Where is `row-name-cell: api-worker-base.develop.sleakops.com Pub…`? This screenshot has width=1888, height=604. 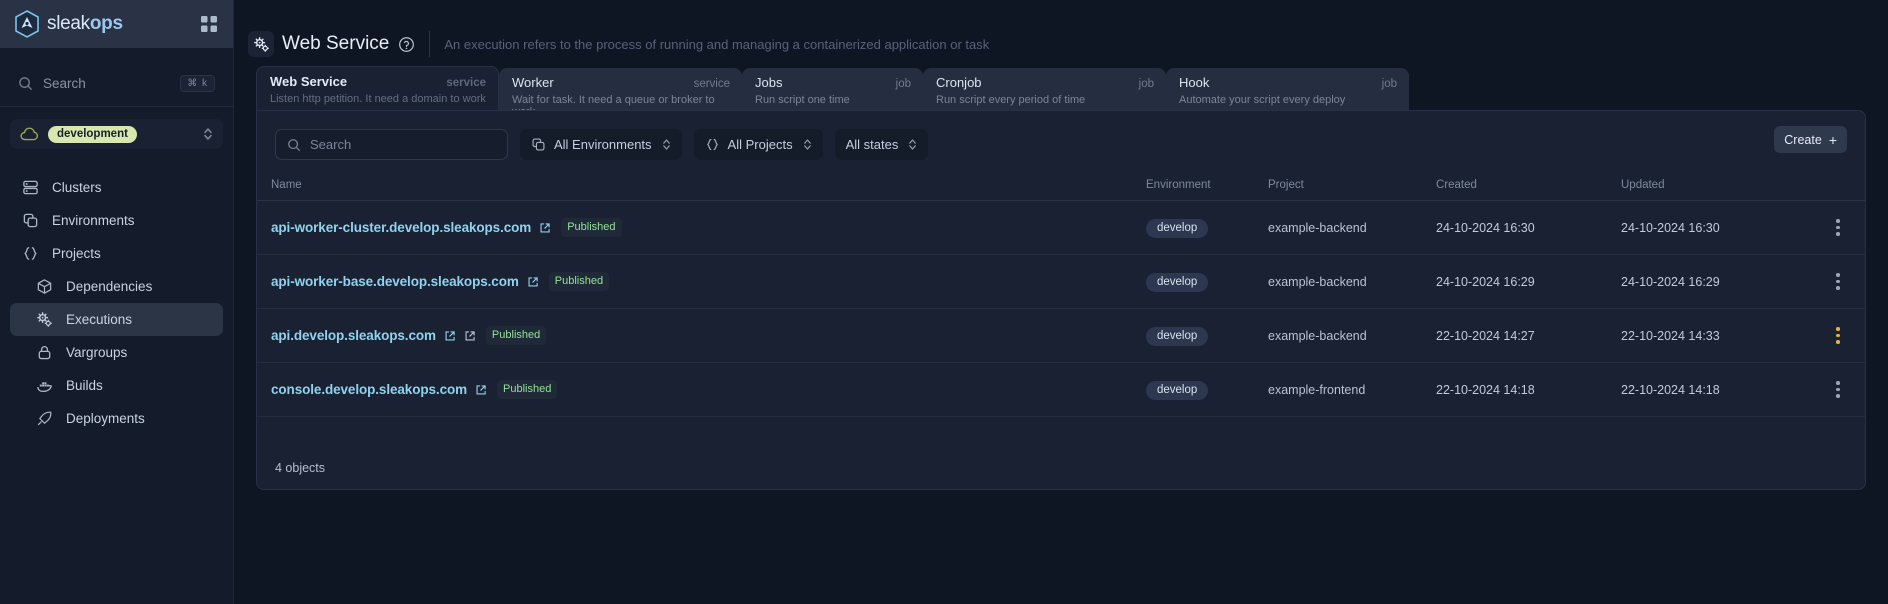
row-name-cell: api-worker-base.develop.sleakops.com Pub… is located at coordinates (708, 281).